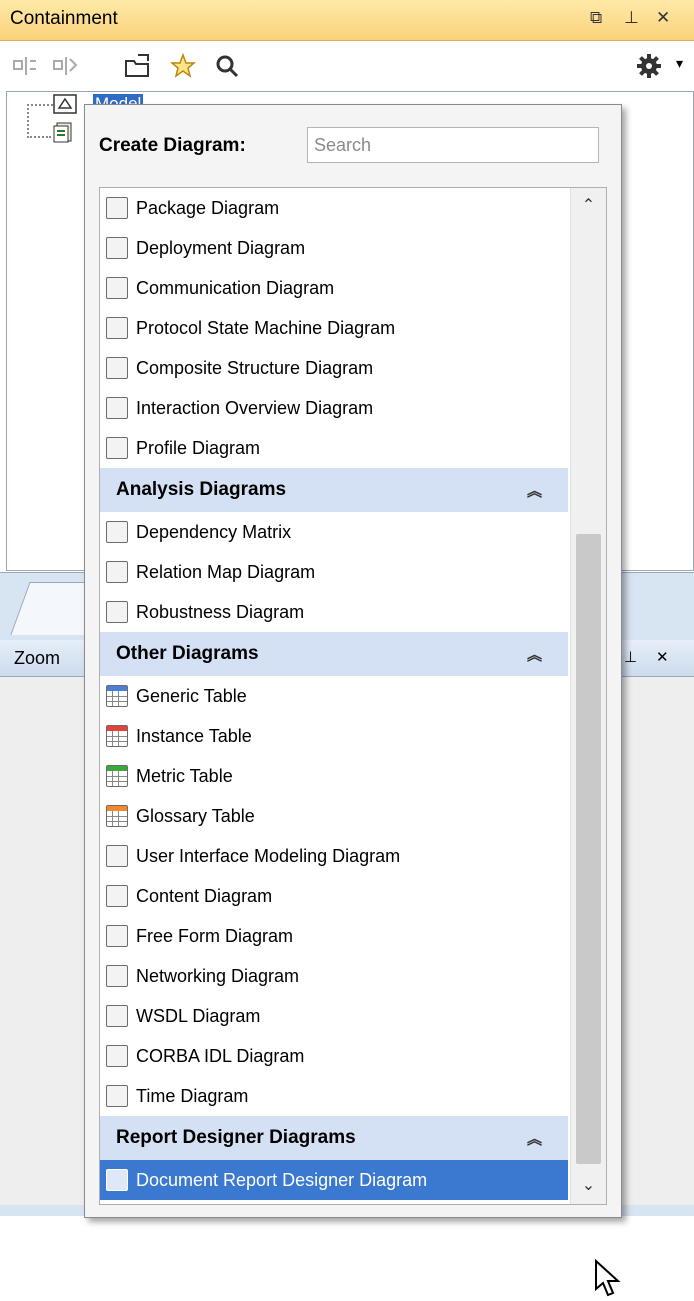  What do you see at coordinates (195, 815) in the screenshot?
I see `diagram-type-label: Glossary Table` at bounding box center [195, 815].